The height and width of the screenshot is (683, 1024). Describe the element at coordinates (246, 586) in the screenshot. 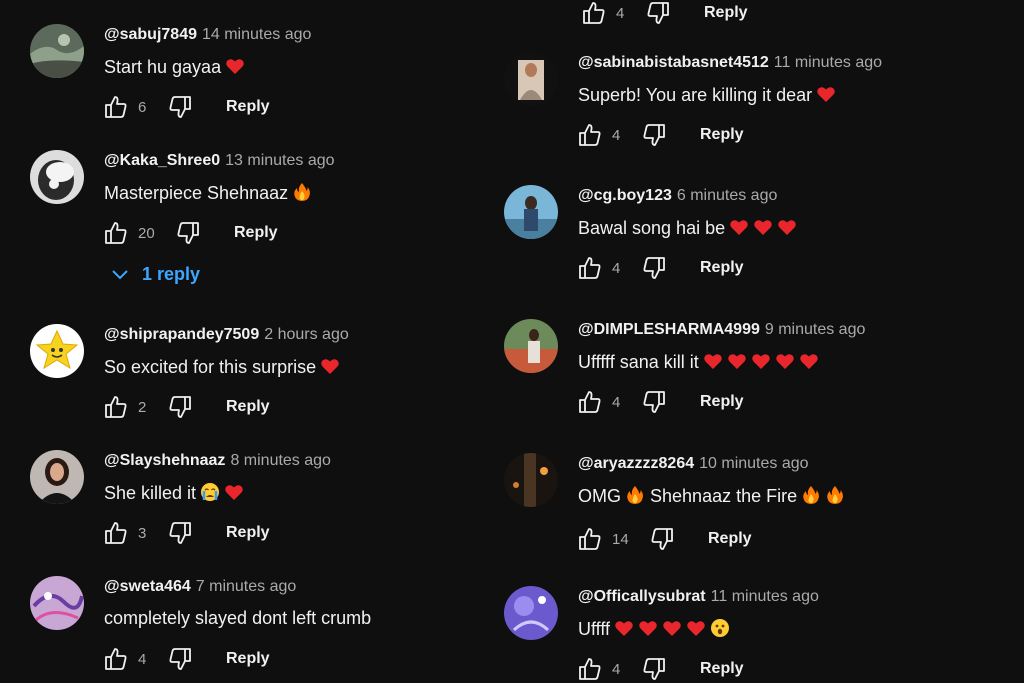

I see `comment-timestamp: 7 minutes ago` at that location.